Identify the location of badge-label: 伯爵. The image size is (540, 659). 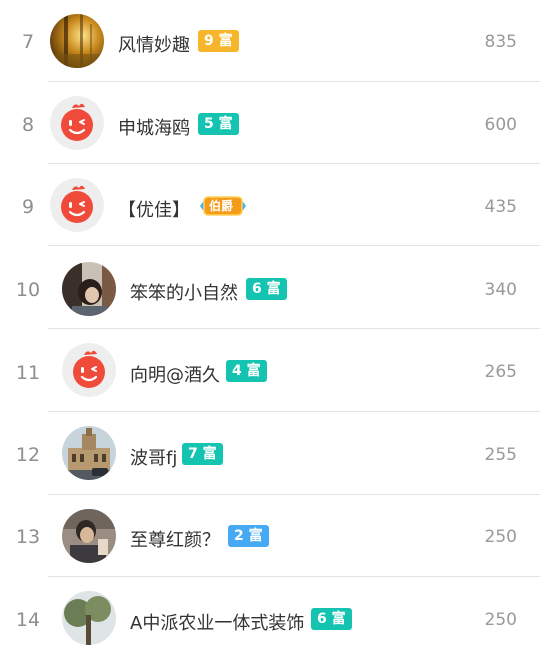
(221, 206).